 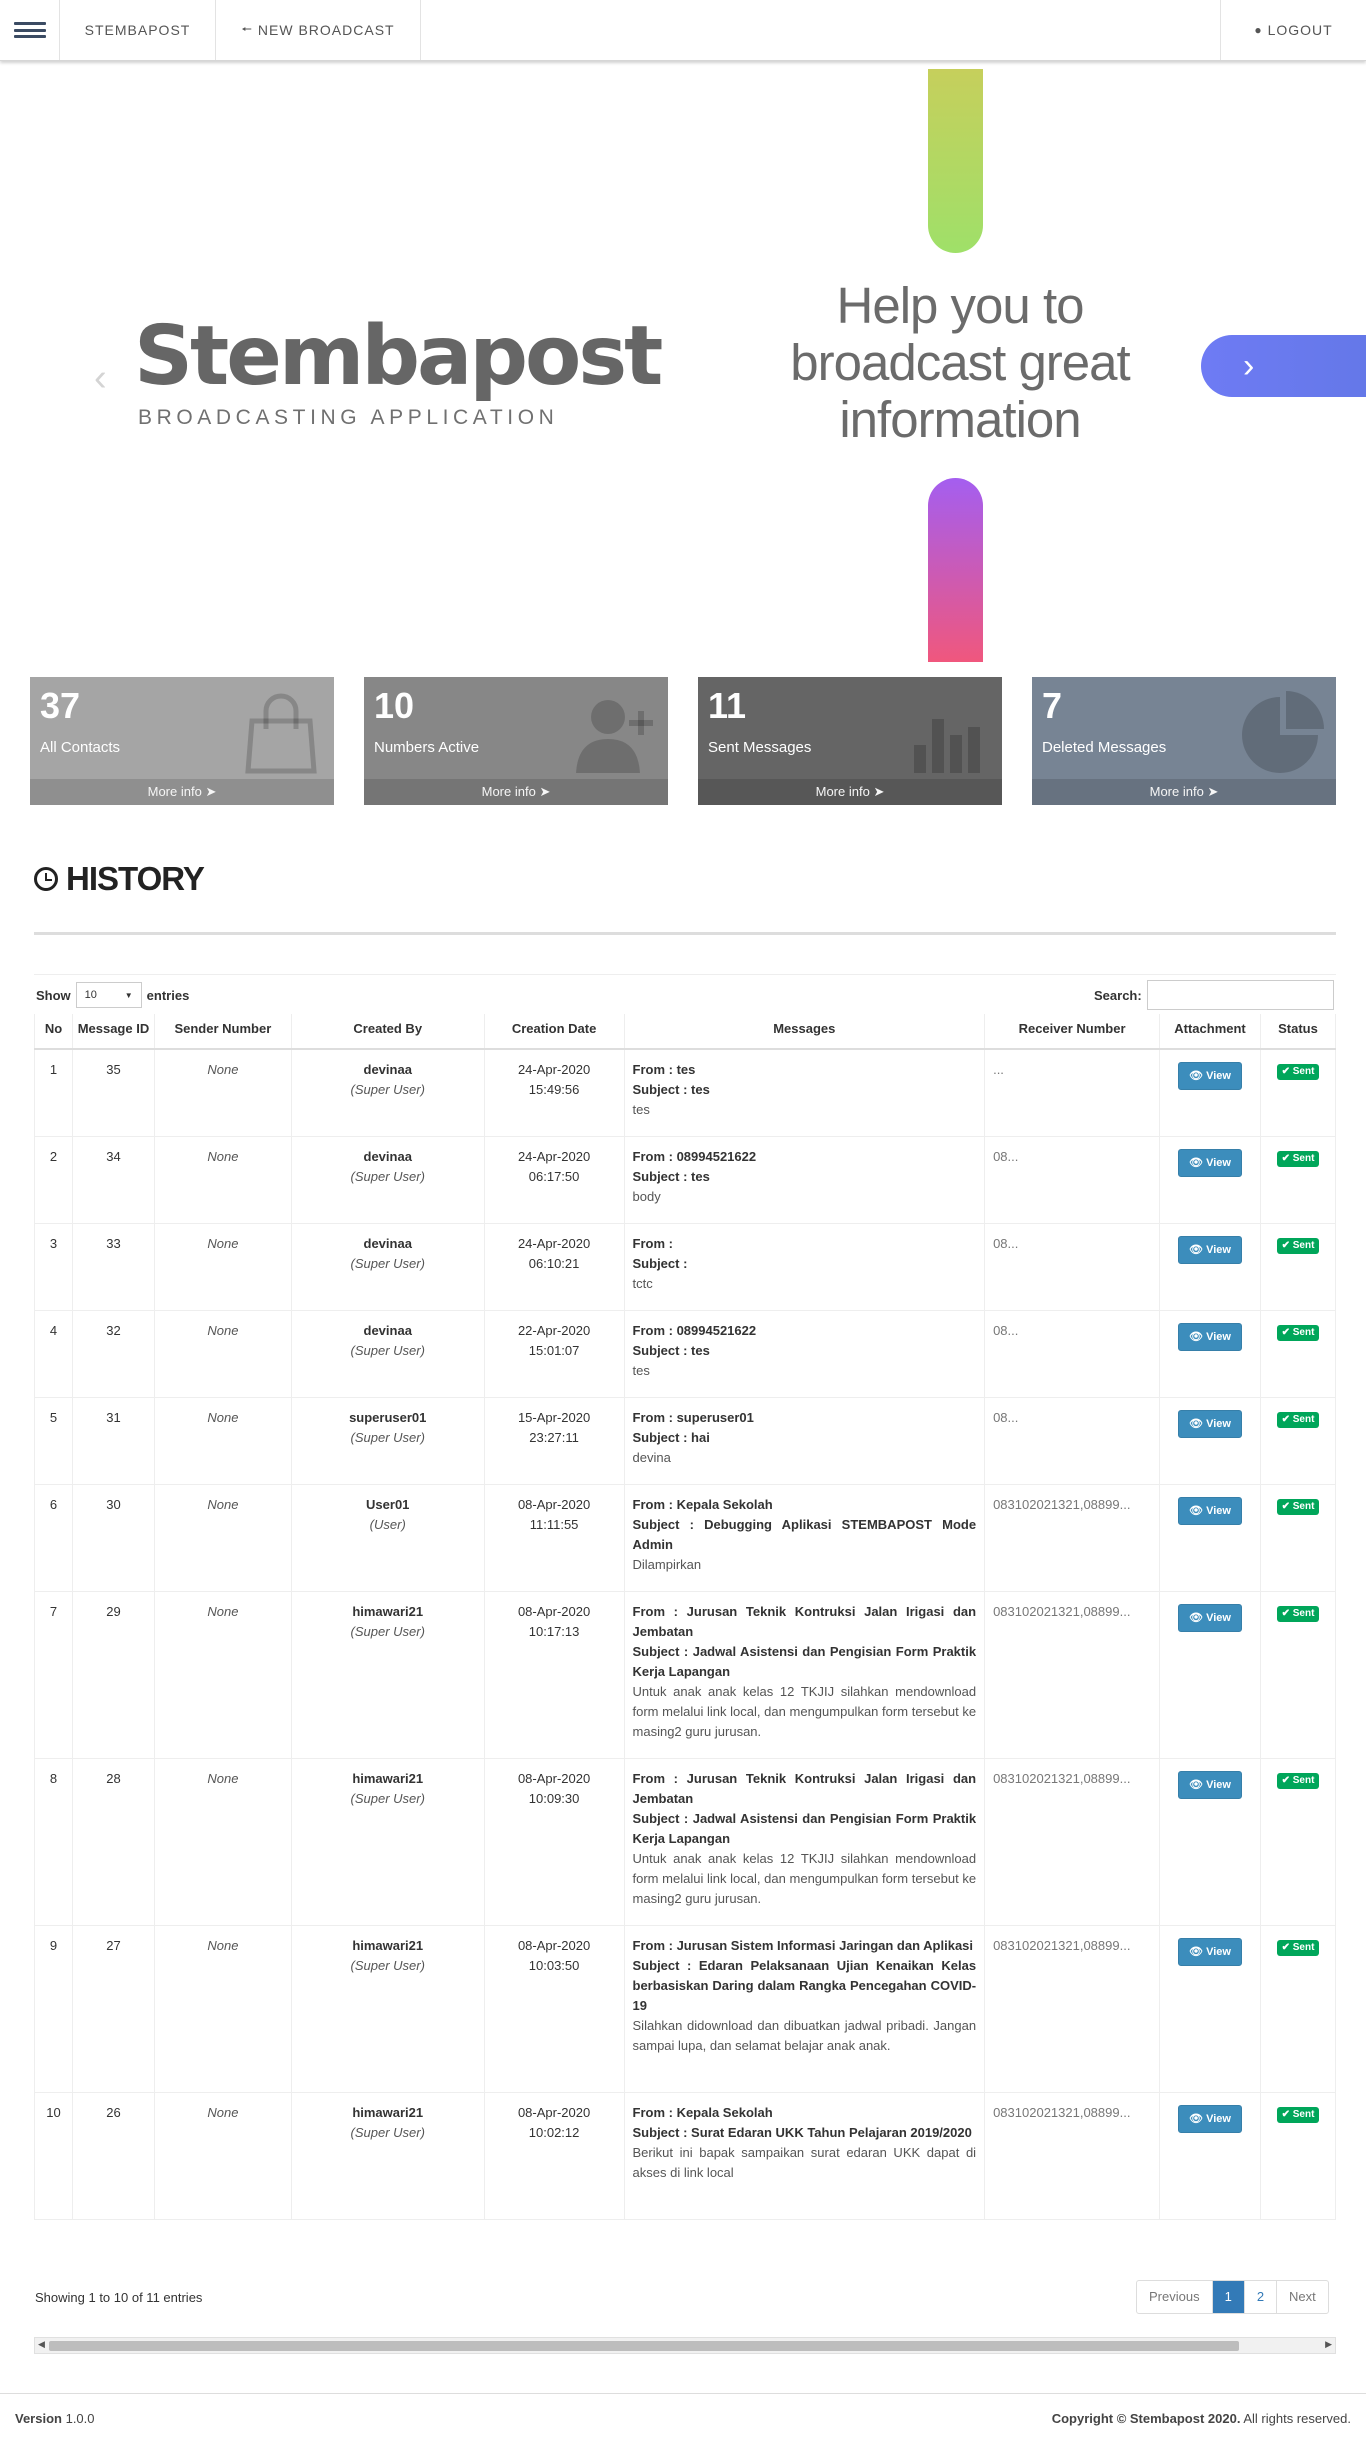 I want to click on column-header: Messages, so click(x=804, y=1032).